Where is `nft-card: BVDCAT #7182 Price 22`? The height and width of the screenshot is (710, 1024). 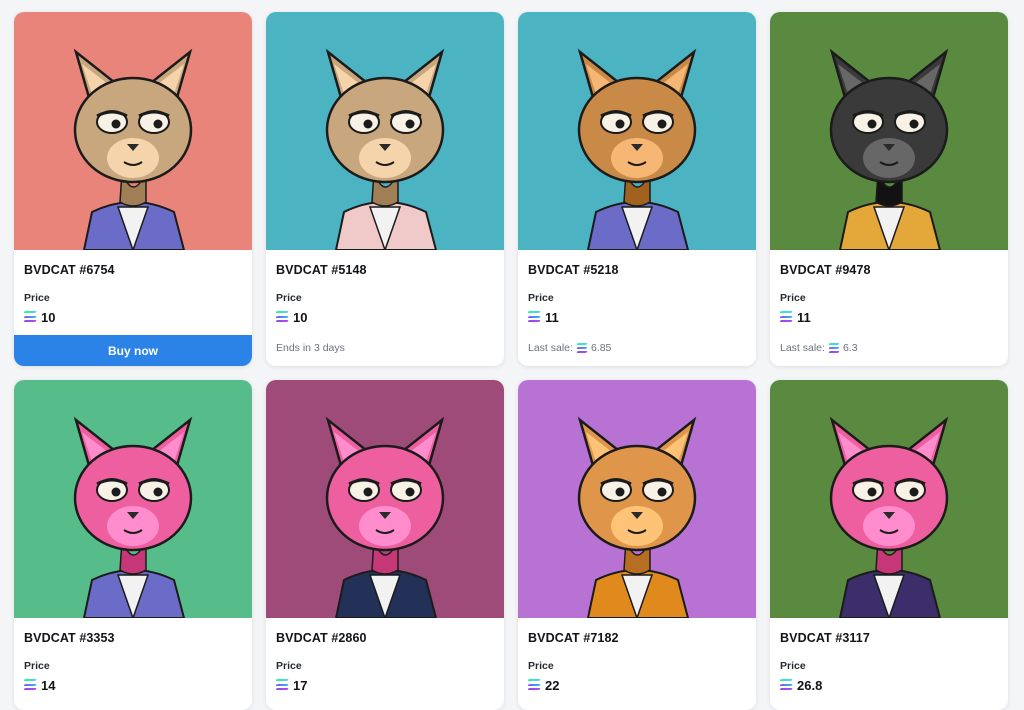
nft-card: BVDCAT #7182 Price 22 is located at coordinates (637, 545).